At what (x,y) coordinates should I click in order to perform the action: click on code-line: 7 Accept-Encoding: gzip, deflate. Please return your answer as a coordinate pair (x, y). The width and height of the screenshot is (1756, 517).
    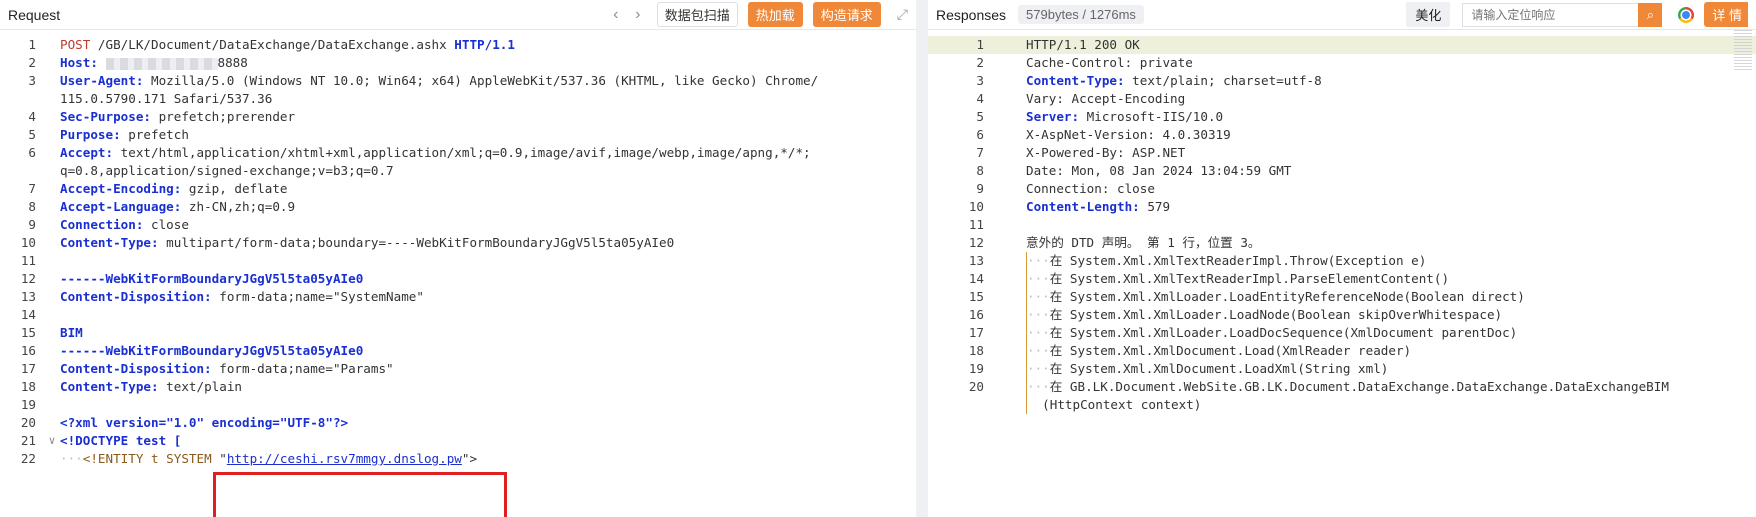
    Looking at the image, I should click on (458, 189).